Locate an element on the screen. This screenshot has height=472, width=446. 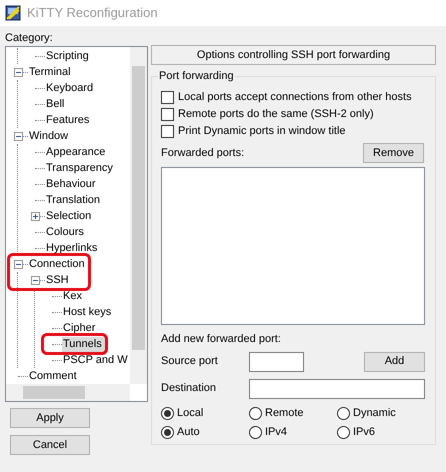
app-icon is located at coordinates (13, 13).